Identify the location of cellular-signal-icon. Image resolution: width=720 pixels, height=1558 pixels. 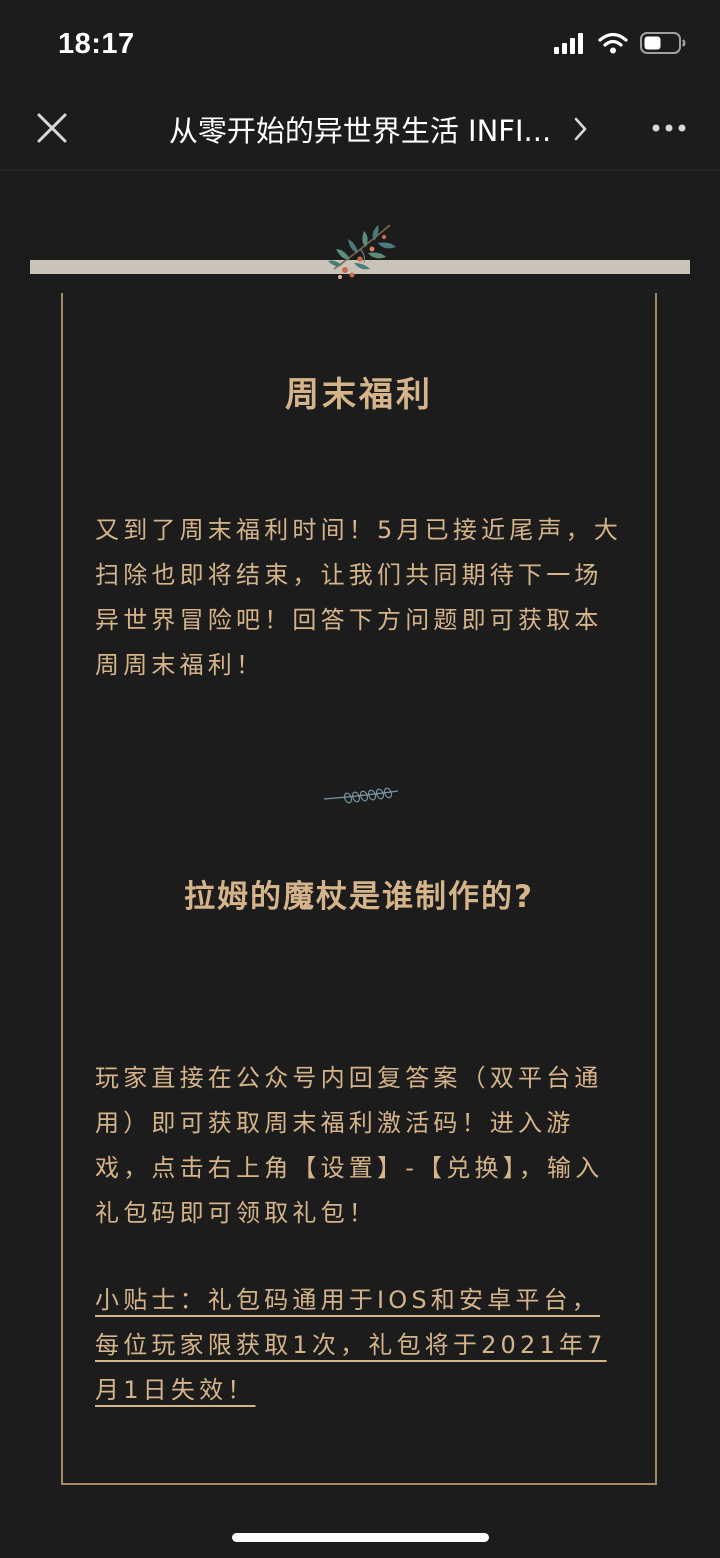
(568, 43).